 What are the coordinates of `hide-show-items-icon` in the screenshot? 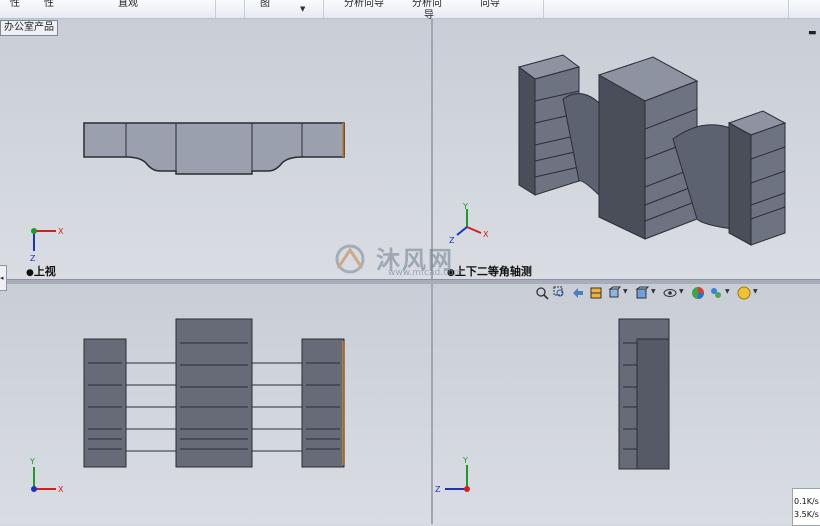 It's located at (670, 292).